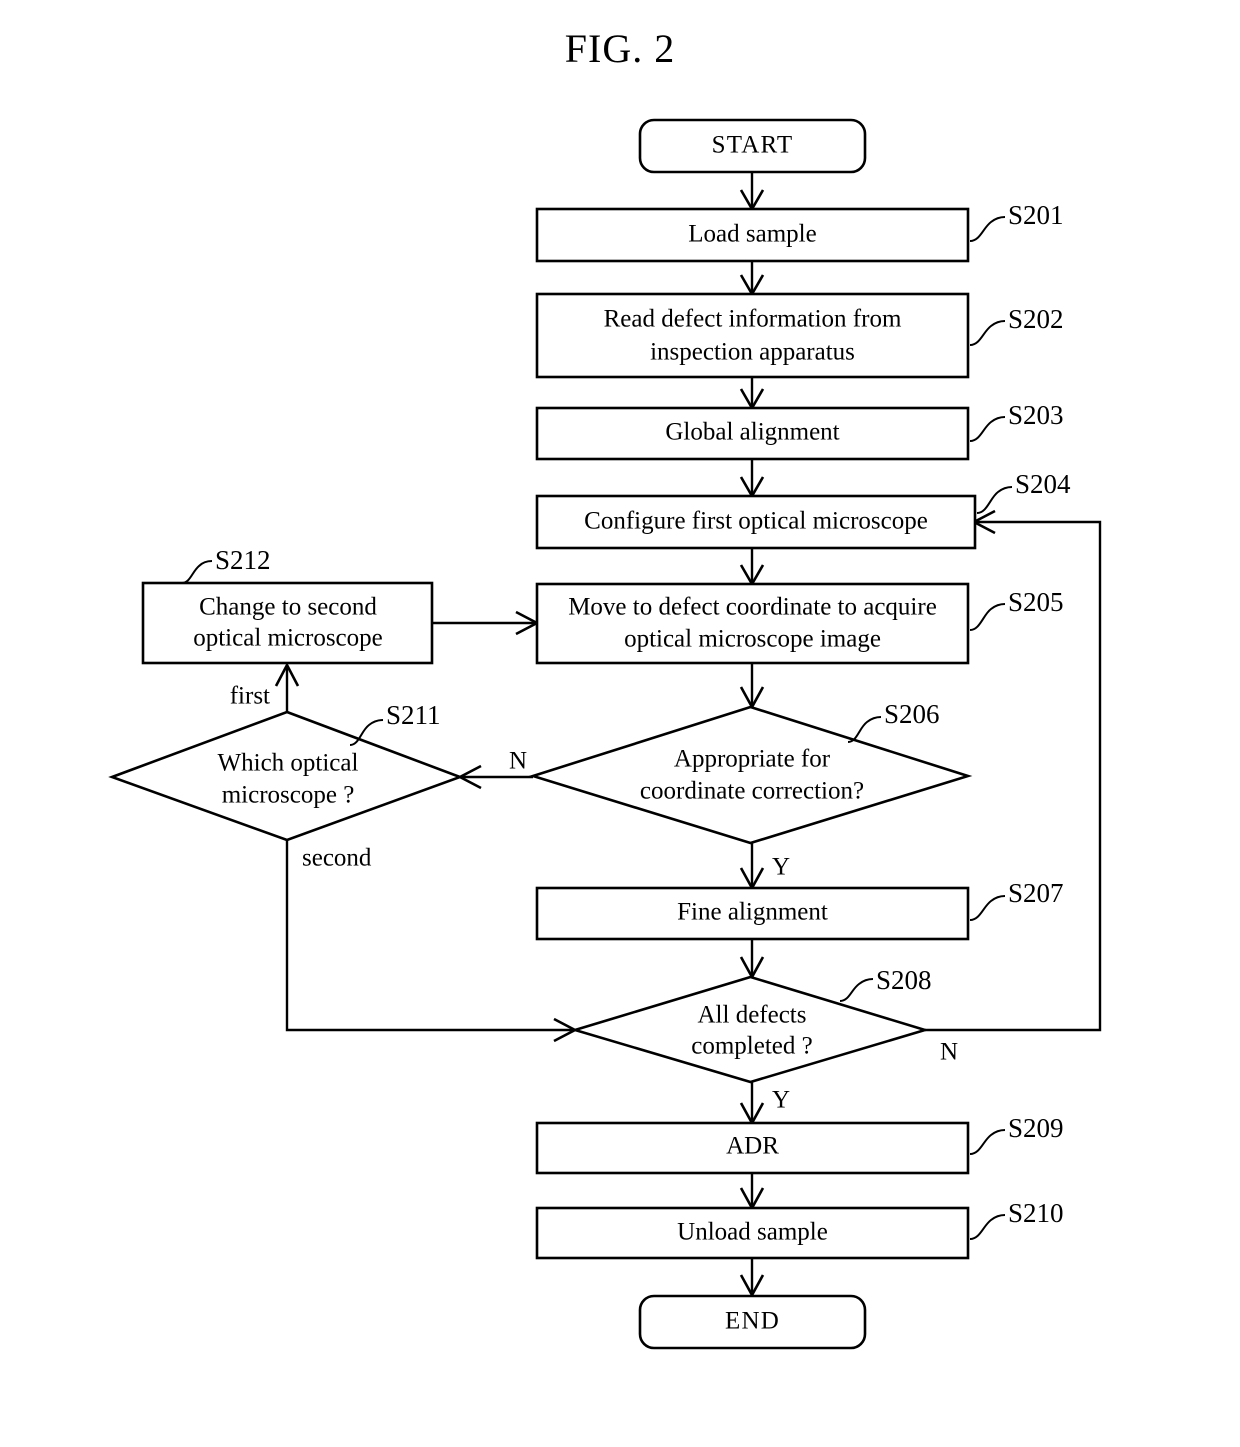 This screenshot has width=1240, height=1447. I want to click on edge-label-s211-second: second, so click(337, 858).